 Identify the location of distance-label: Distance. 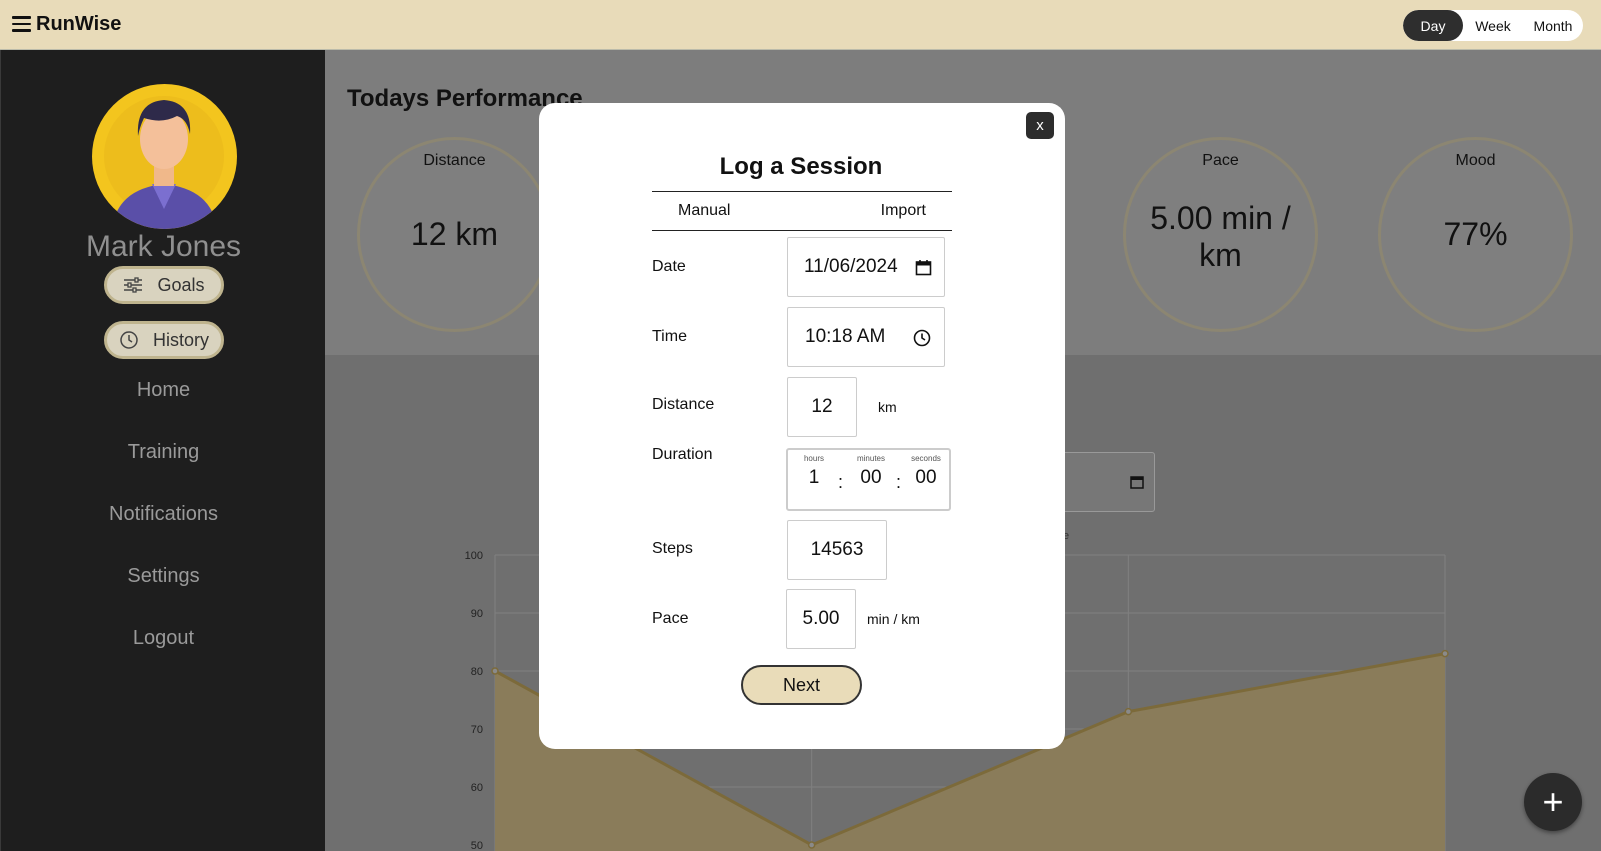
(683, 404).